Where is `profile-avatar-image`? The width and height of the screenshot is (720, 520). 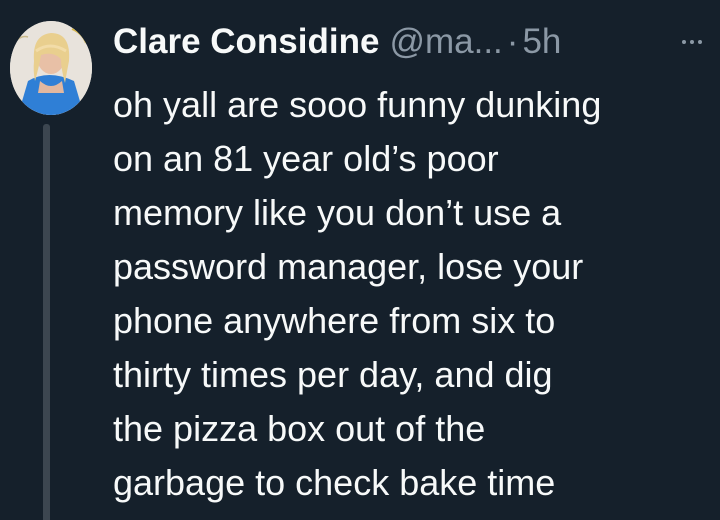 profile-avatar-image is located at coordinates (51, 68).